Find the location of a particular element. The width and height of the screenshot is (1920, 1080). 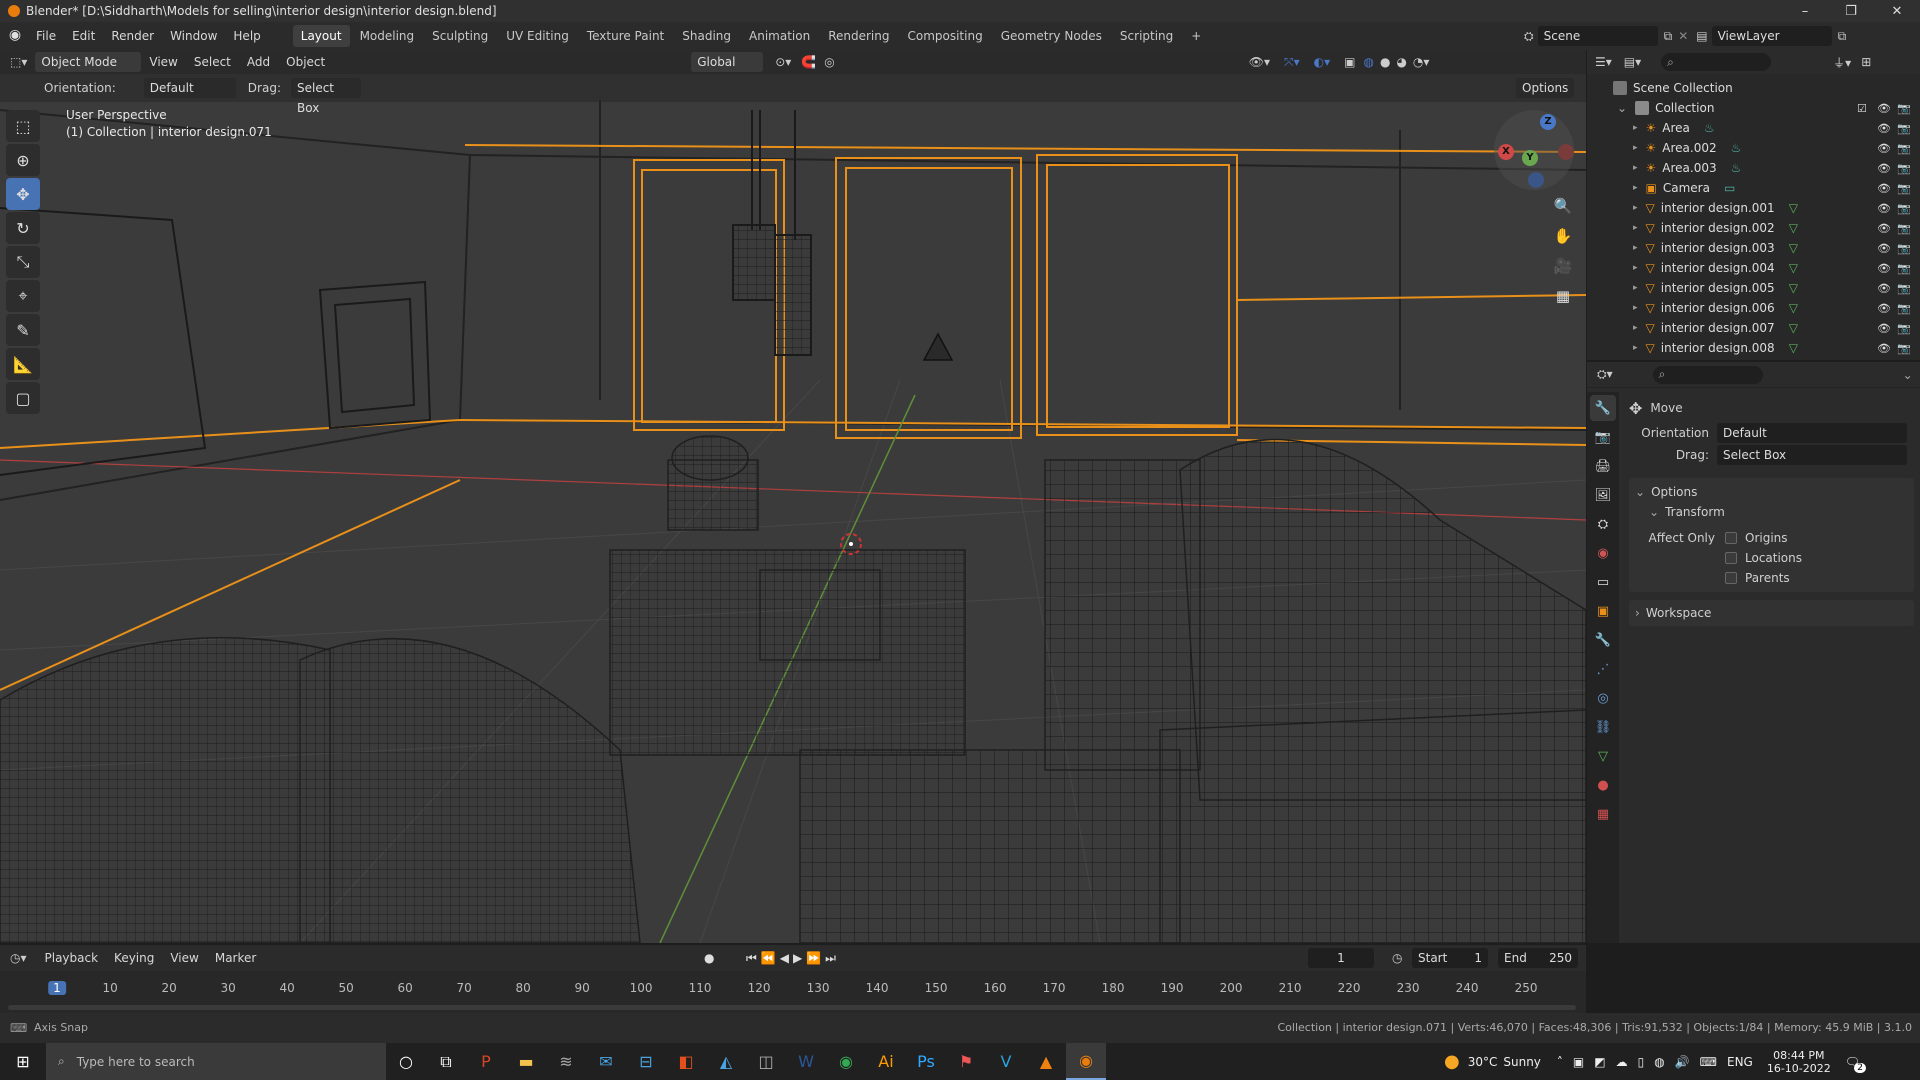

keyboard-layout-icon: ⌨ is located at coordinates (1708, 1062).